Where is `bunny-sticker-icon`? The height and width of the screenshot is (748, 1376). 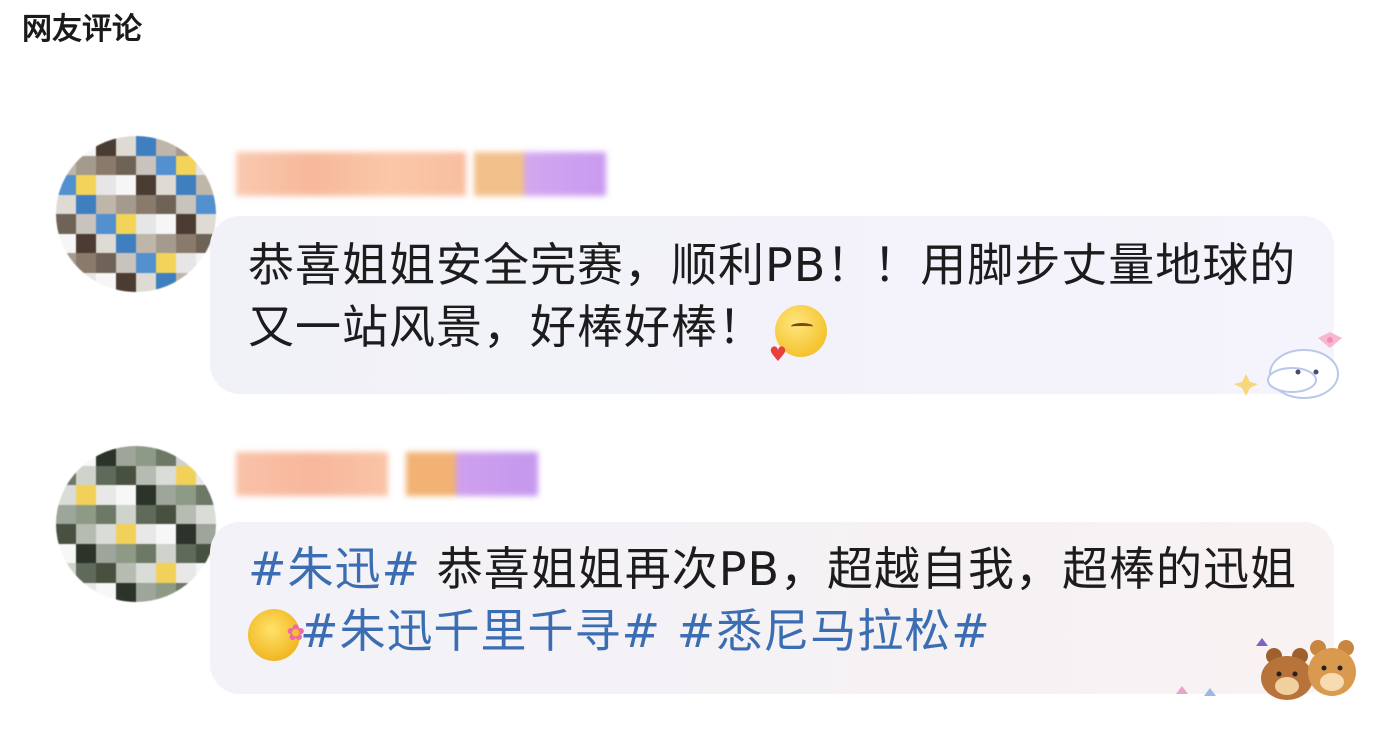 bunny-sticker-icon is located at coordinates (1288, 365).